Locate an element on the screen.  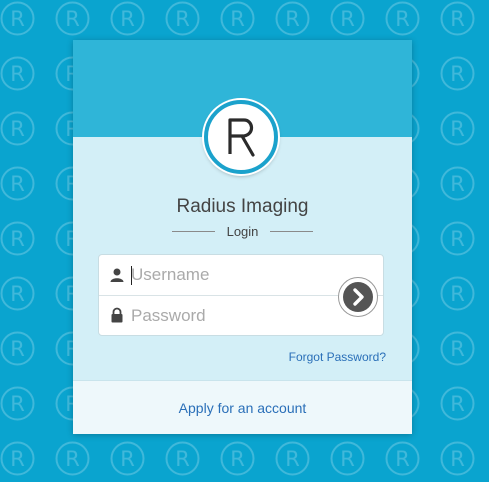
apply-account-link: Apply for an account is located at coordinates (242, 408).